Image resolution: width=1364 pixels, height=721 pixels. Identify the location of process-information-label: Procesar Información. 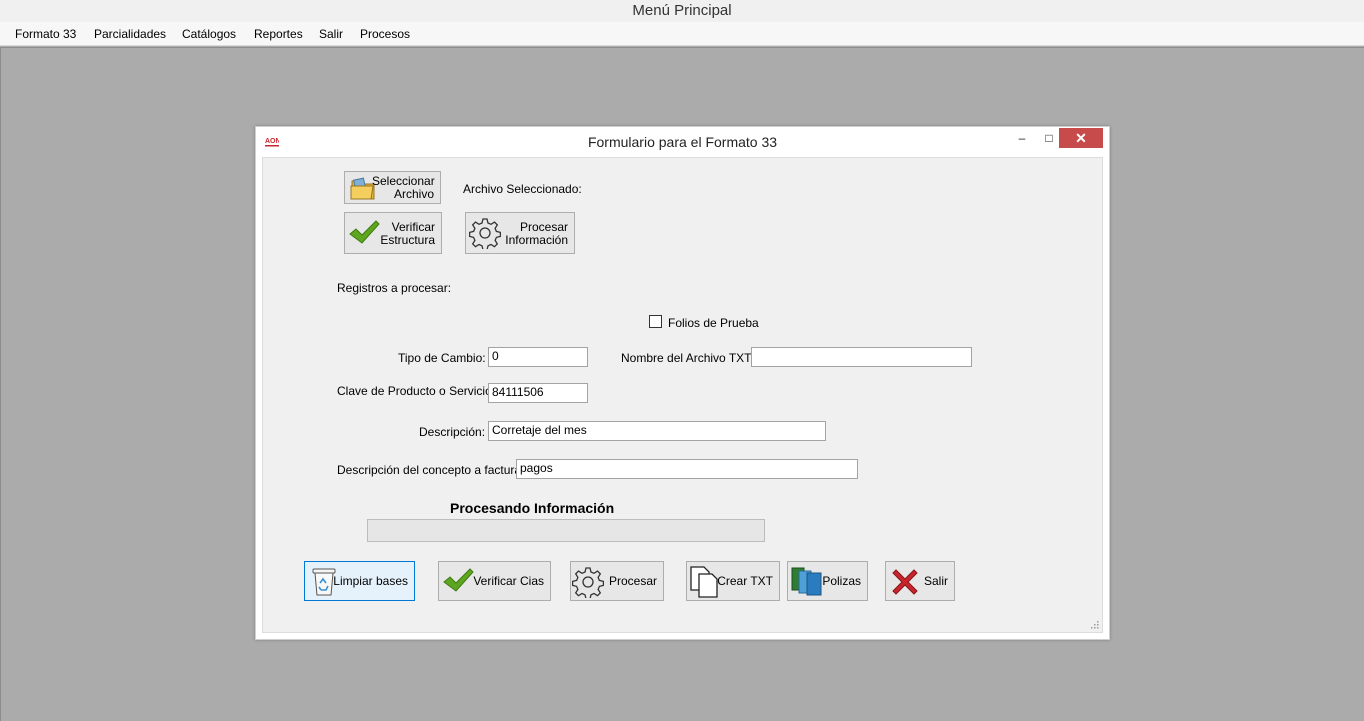
(536, 233).